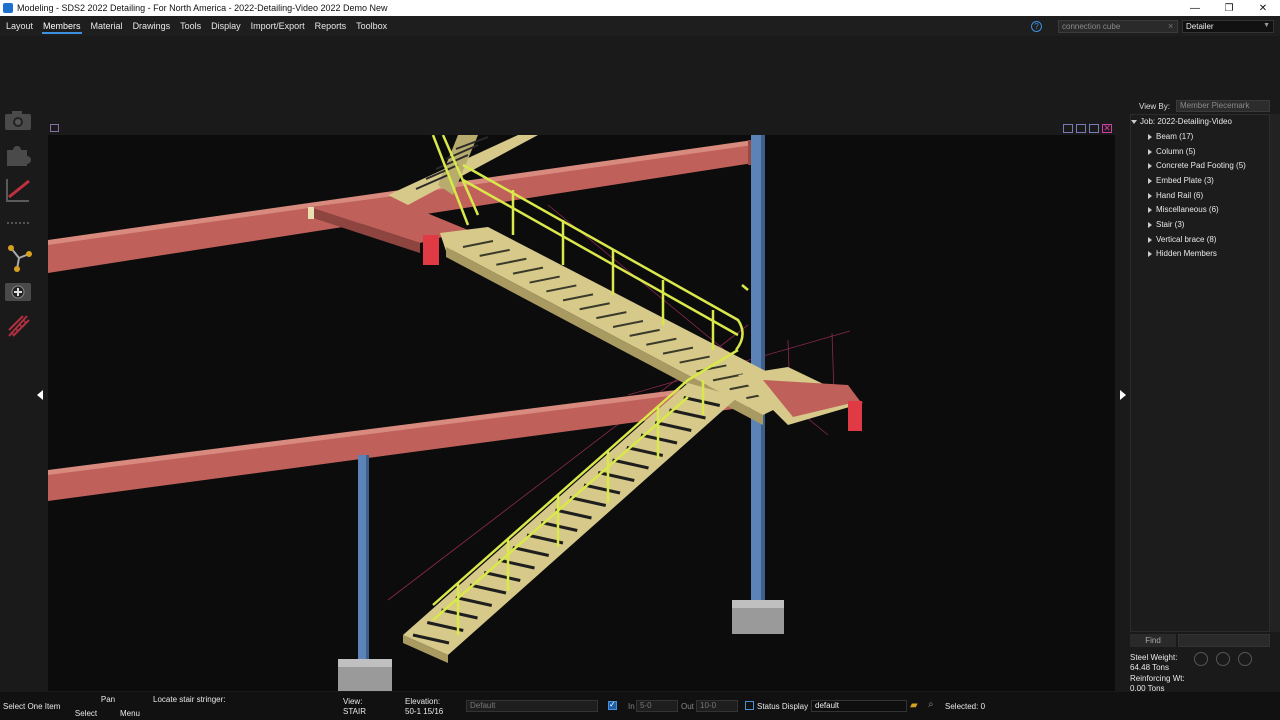  Describe the element at coordinates (1153, 640) in the screenshot. I see `find-button: Find` at that location.